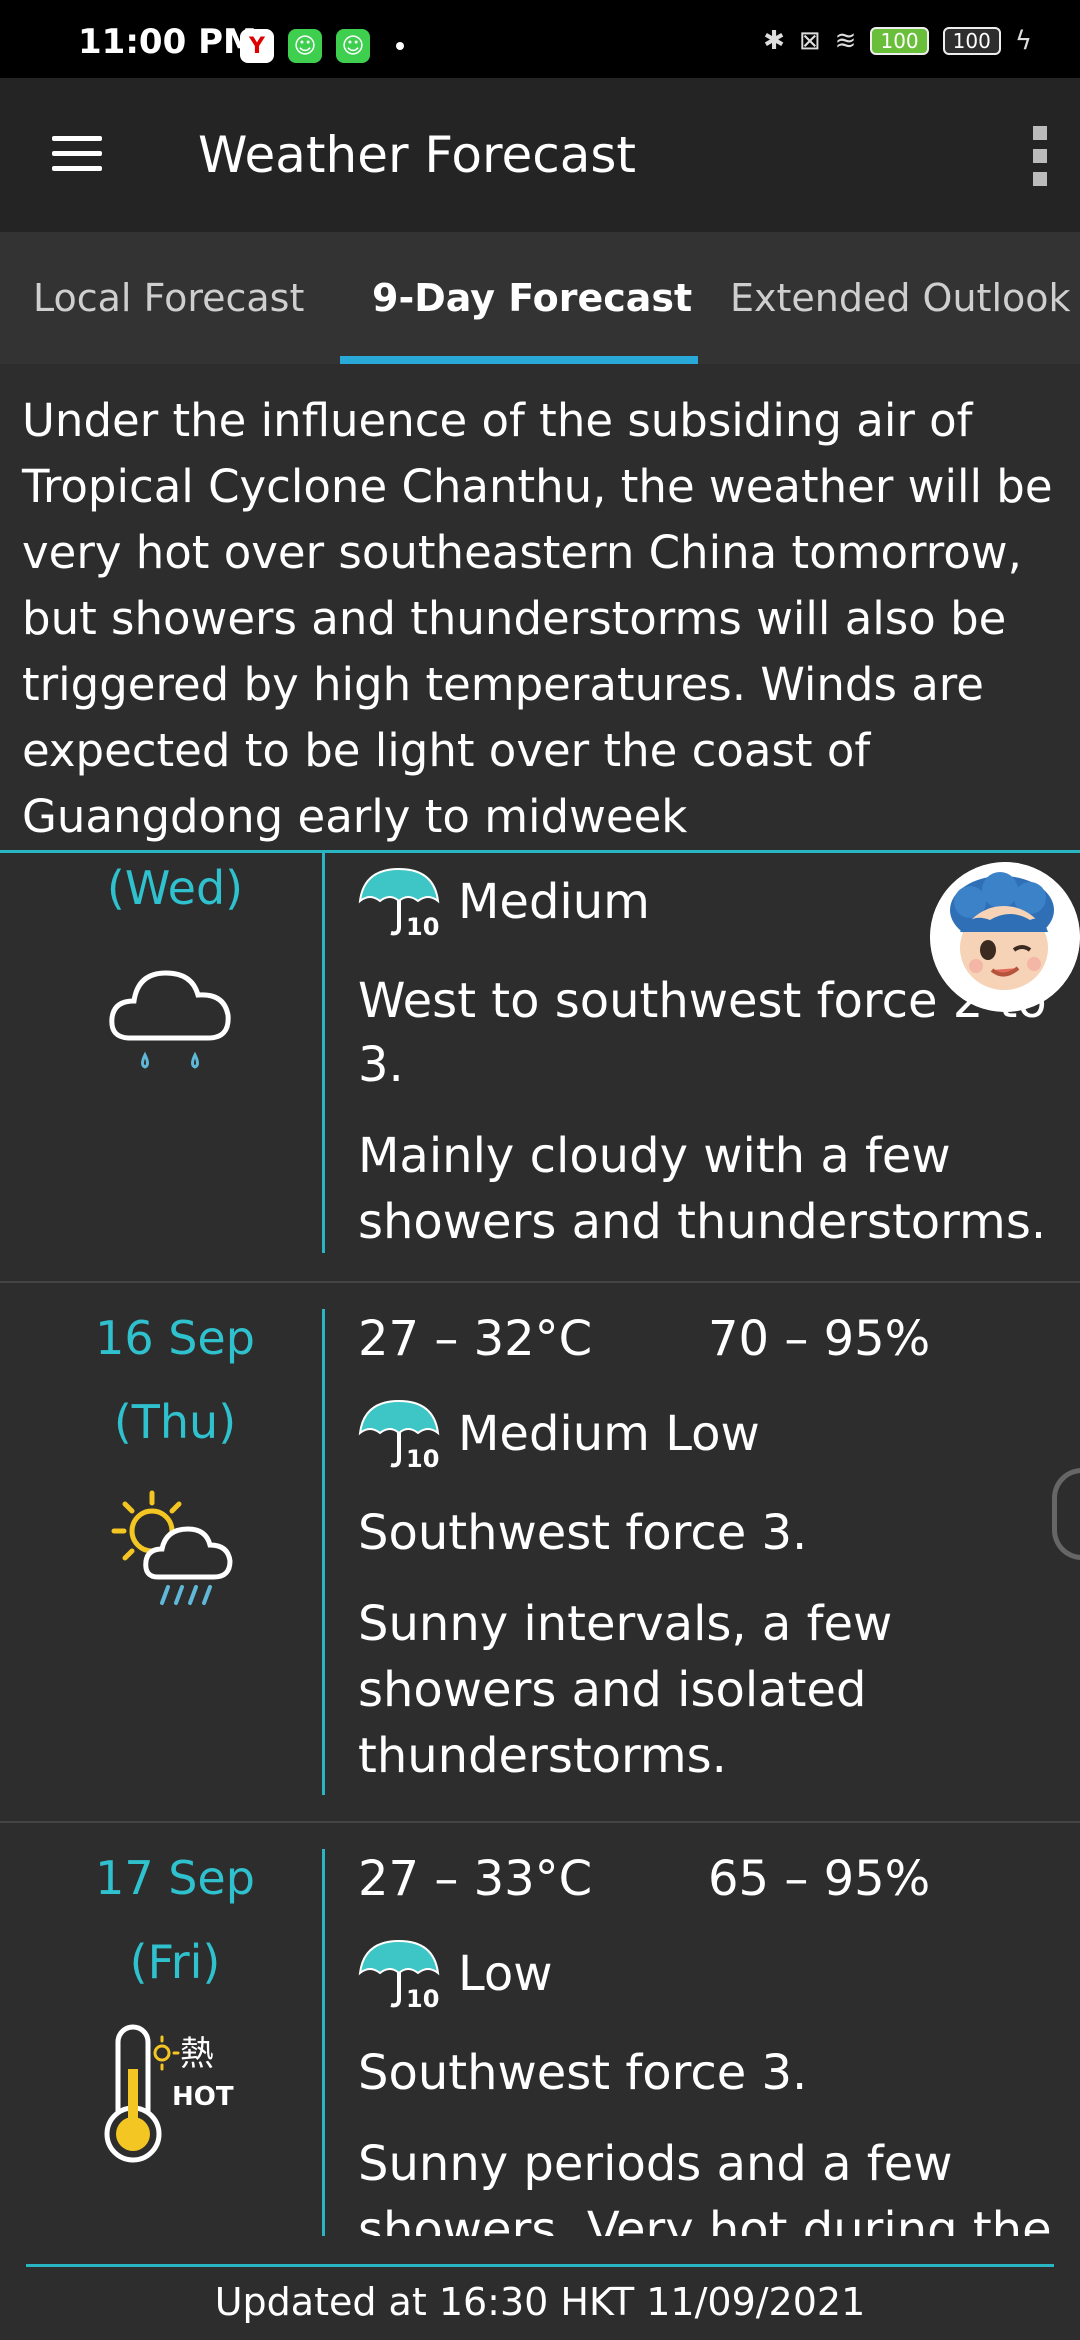  Describe the element at coordinates (1023, 41) in the screenshot. I see `charging-icon: ϟ` at that location.